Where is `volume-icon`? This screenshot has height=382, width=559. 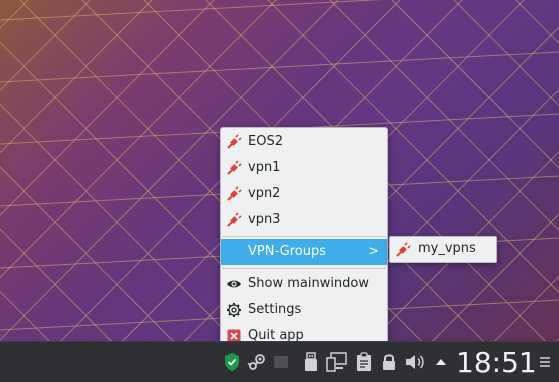
volume-icon is located at coordinates (415, 362).